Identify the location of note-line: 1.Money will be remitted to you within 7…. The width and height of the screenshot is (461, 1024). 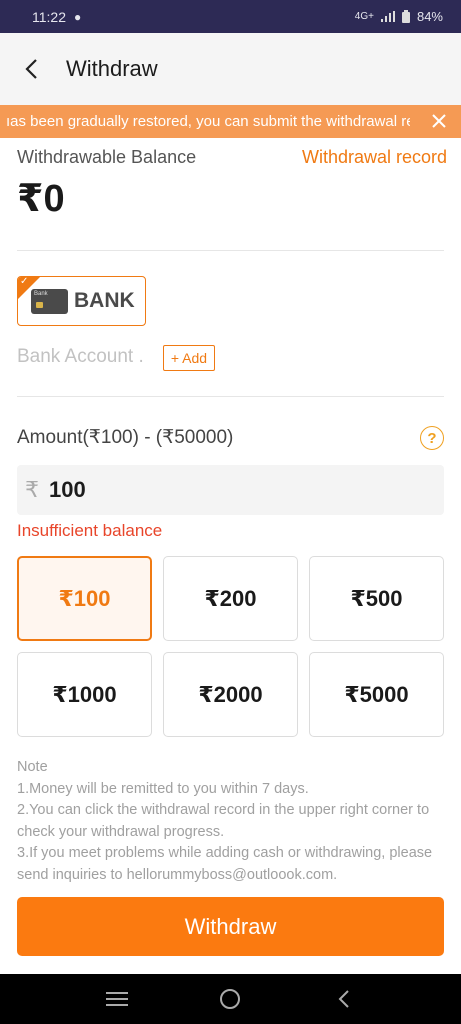
(163, 788).